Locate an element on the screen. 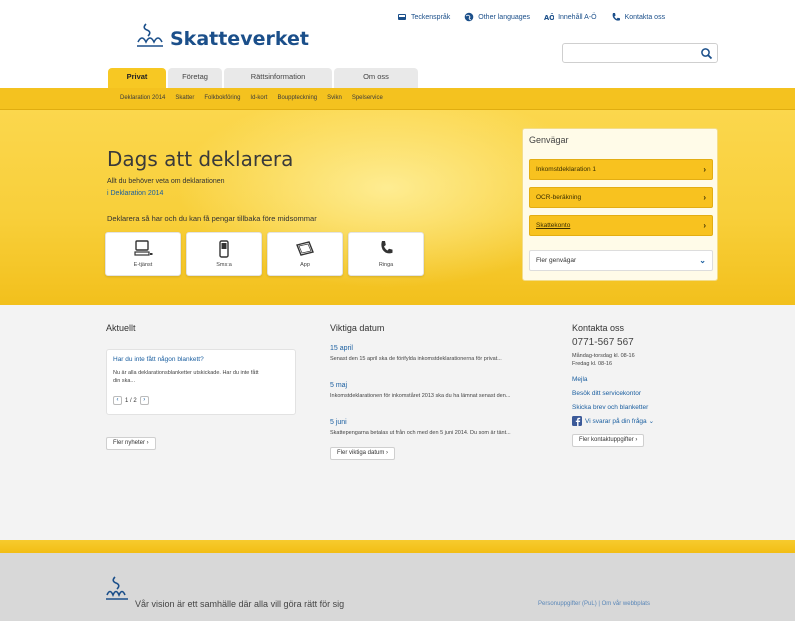  contact-link: Besök ditt servicekontor is located at coordinates (647, 393).